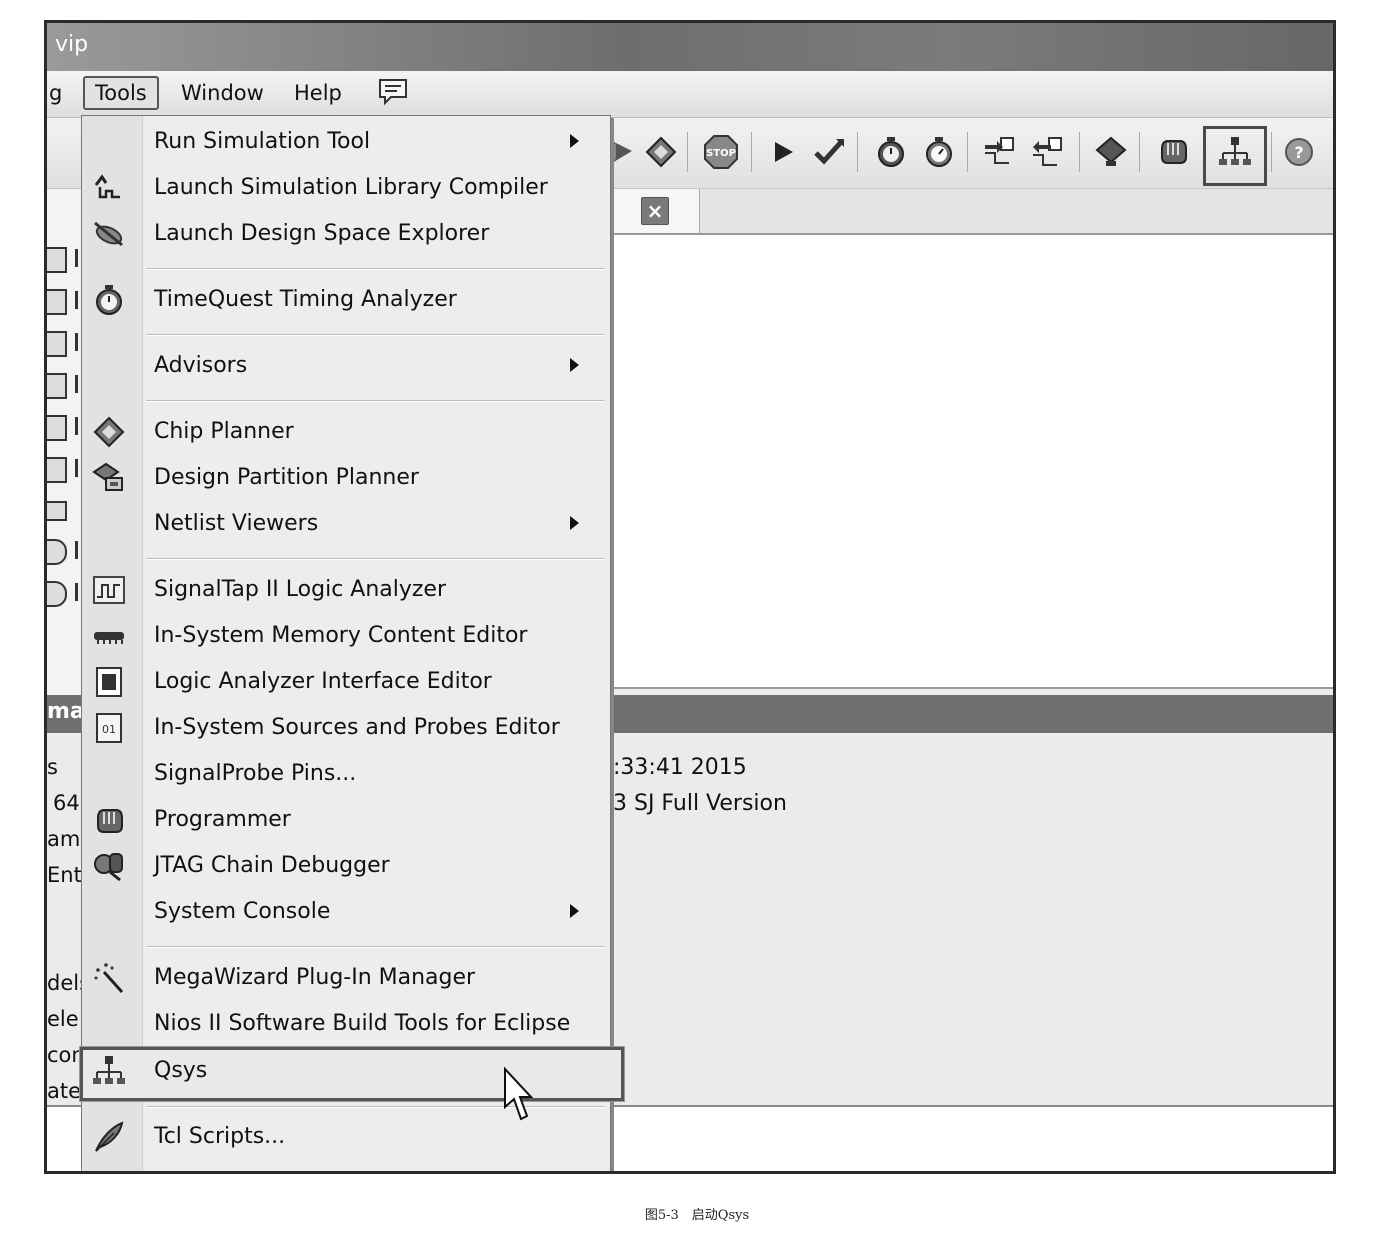  What do you see at coordinates (393, 91) in the screenshot?
I see `speech-bubble-icon` at bounding box center [393, 91].